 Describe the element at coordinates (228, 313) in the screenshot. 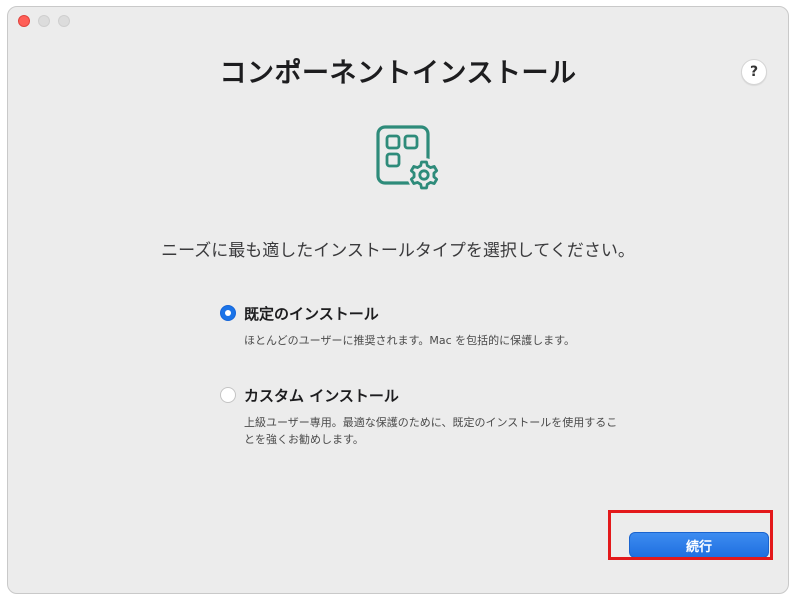

I see `radio-default-install` at that location.